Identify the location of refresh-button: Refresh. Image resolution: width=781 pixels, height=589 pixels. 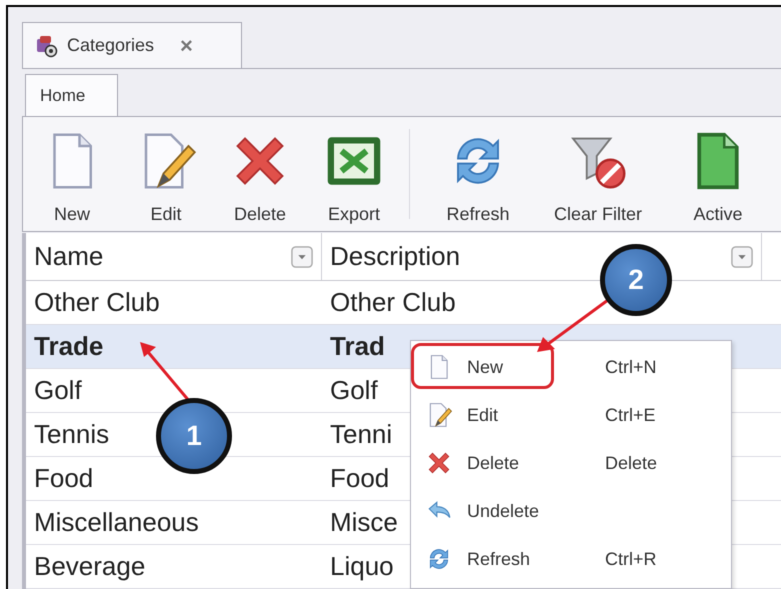
(478, 174).